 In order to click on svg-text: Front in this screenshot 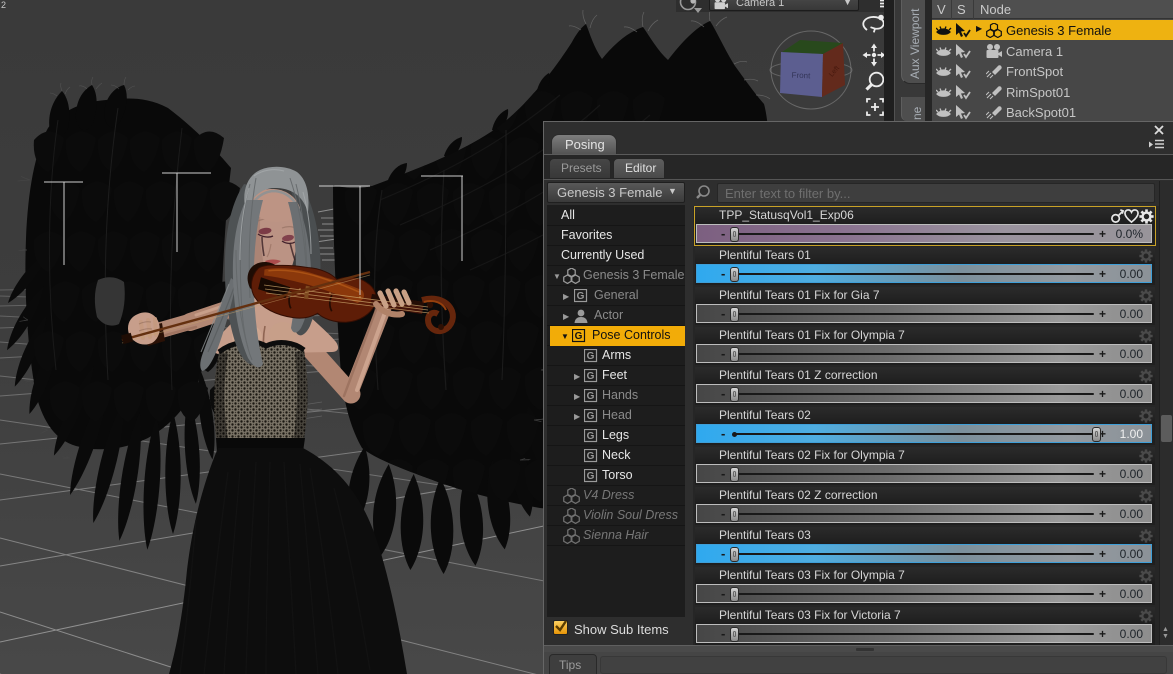, I will do `click(801, 76)`.